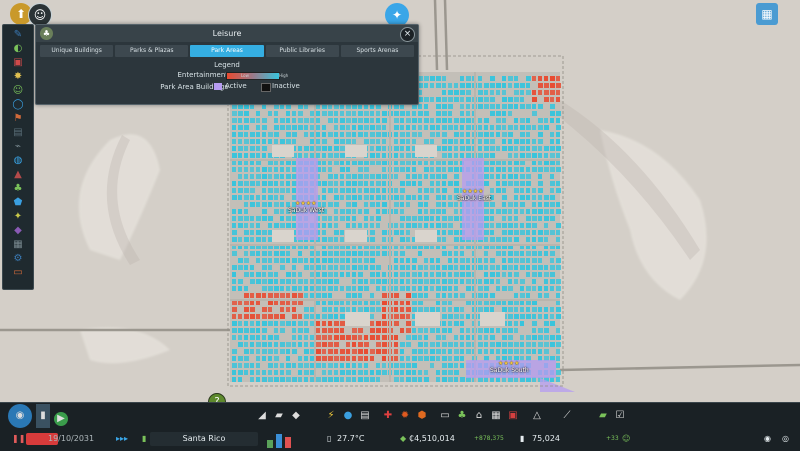 Image resolution: width=800 pixels, height=451 pixels. What do you see at coordinates (567, 416) in the screenshot?
I see `landscaping-icon: ⟋` at bounding box center [567, 416].